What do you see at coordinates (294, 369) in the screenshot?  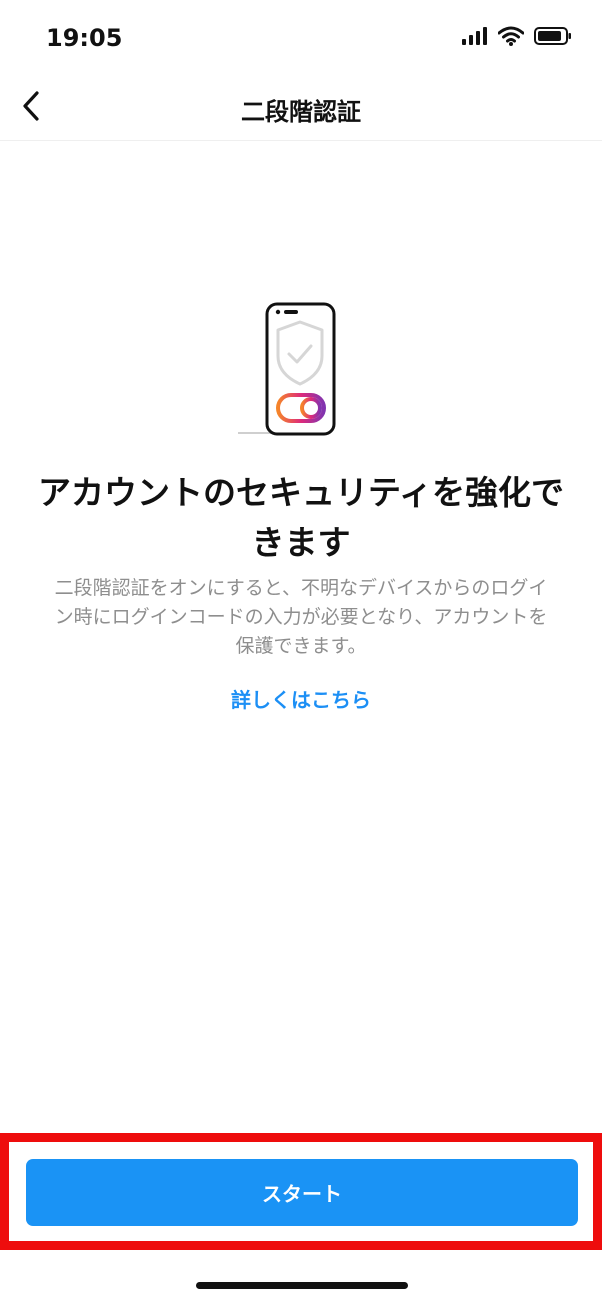 I see `phone-shield-toggle-icon` at bounding box center [294, 369].